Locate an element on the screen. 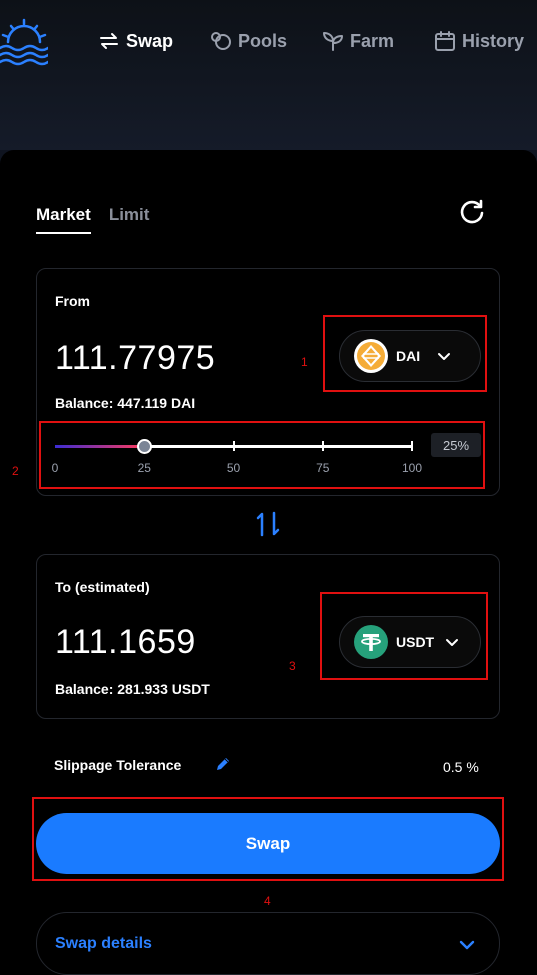 This screenshot has height=975, width=537. nav-swap-label: Swap is located at coordinates (150, 40).